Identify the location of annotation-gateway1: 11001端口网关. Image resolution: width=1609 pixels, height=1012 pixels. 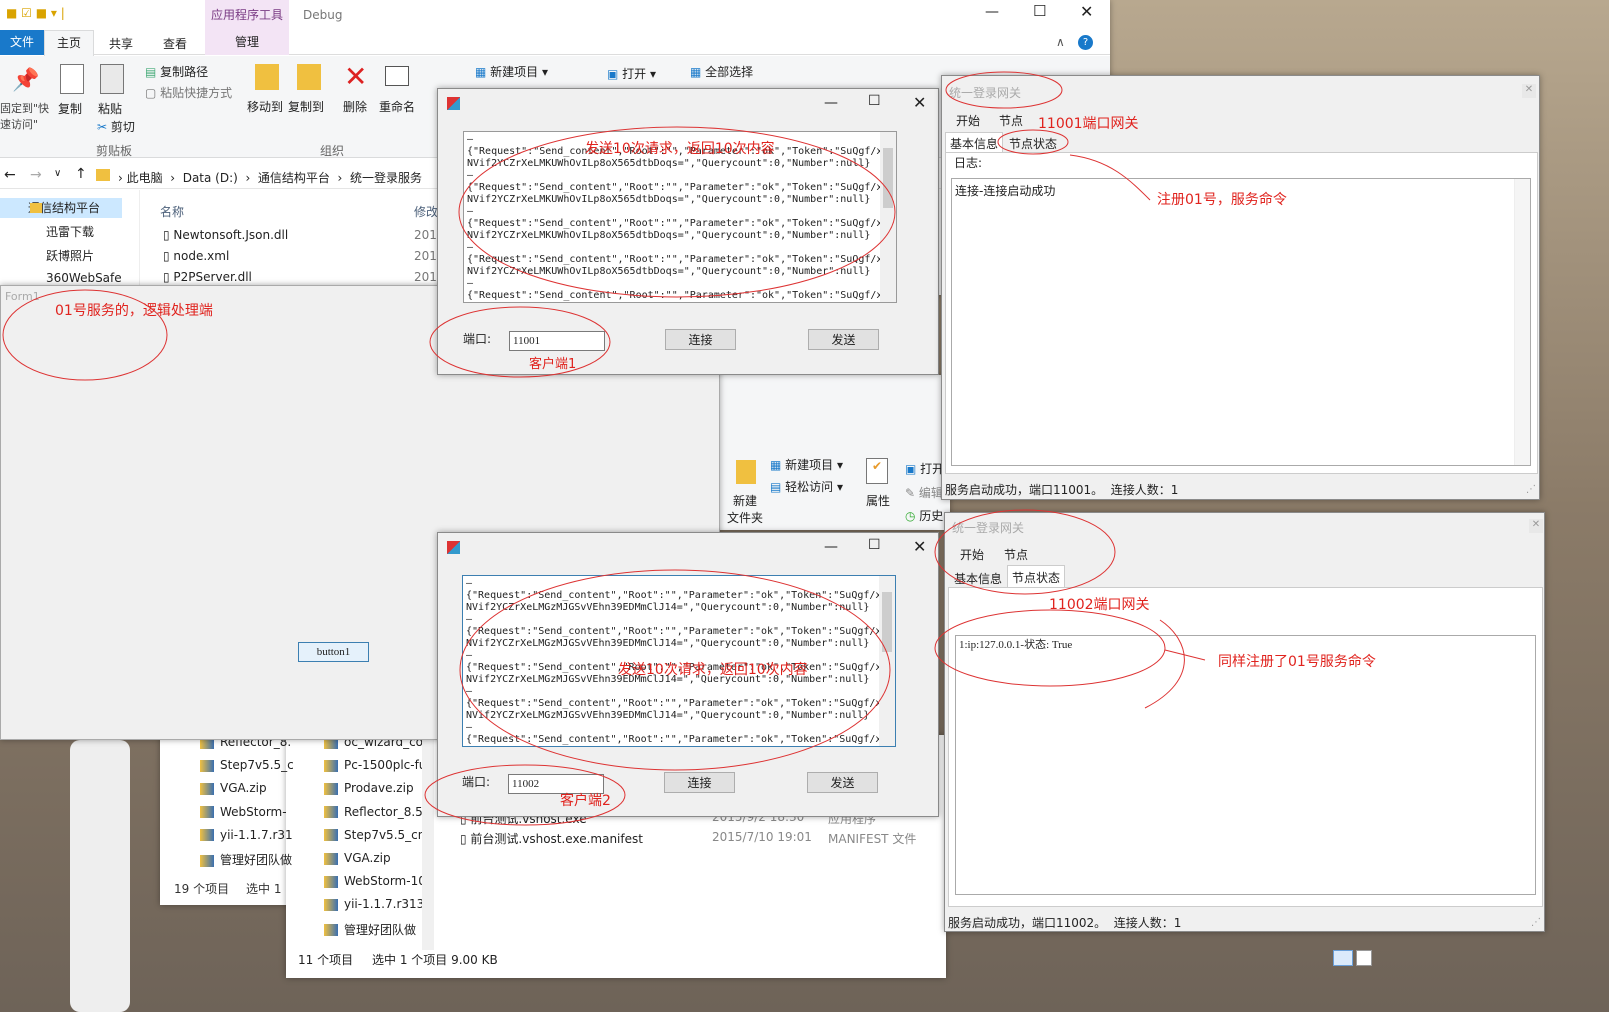
(1088, 124).